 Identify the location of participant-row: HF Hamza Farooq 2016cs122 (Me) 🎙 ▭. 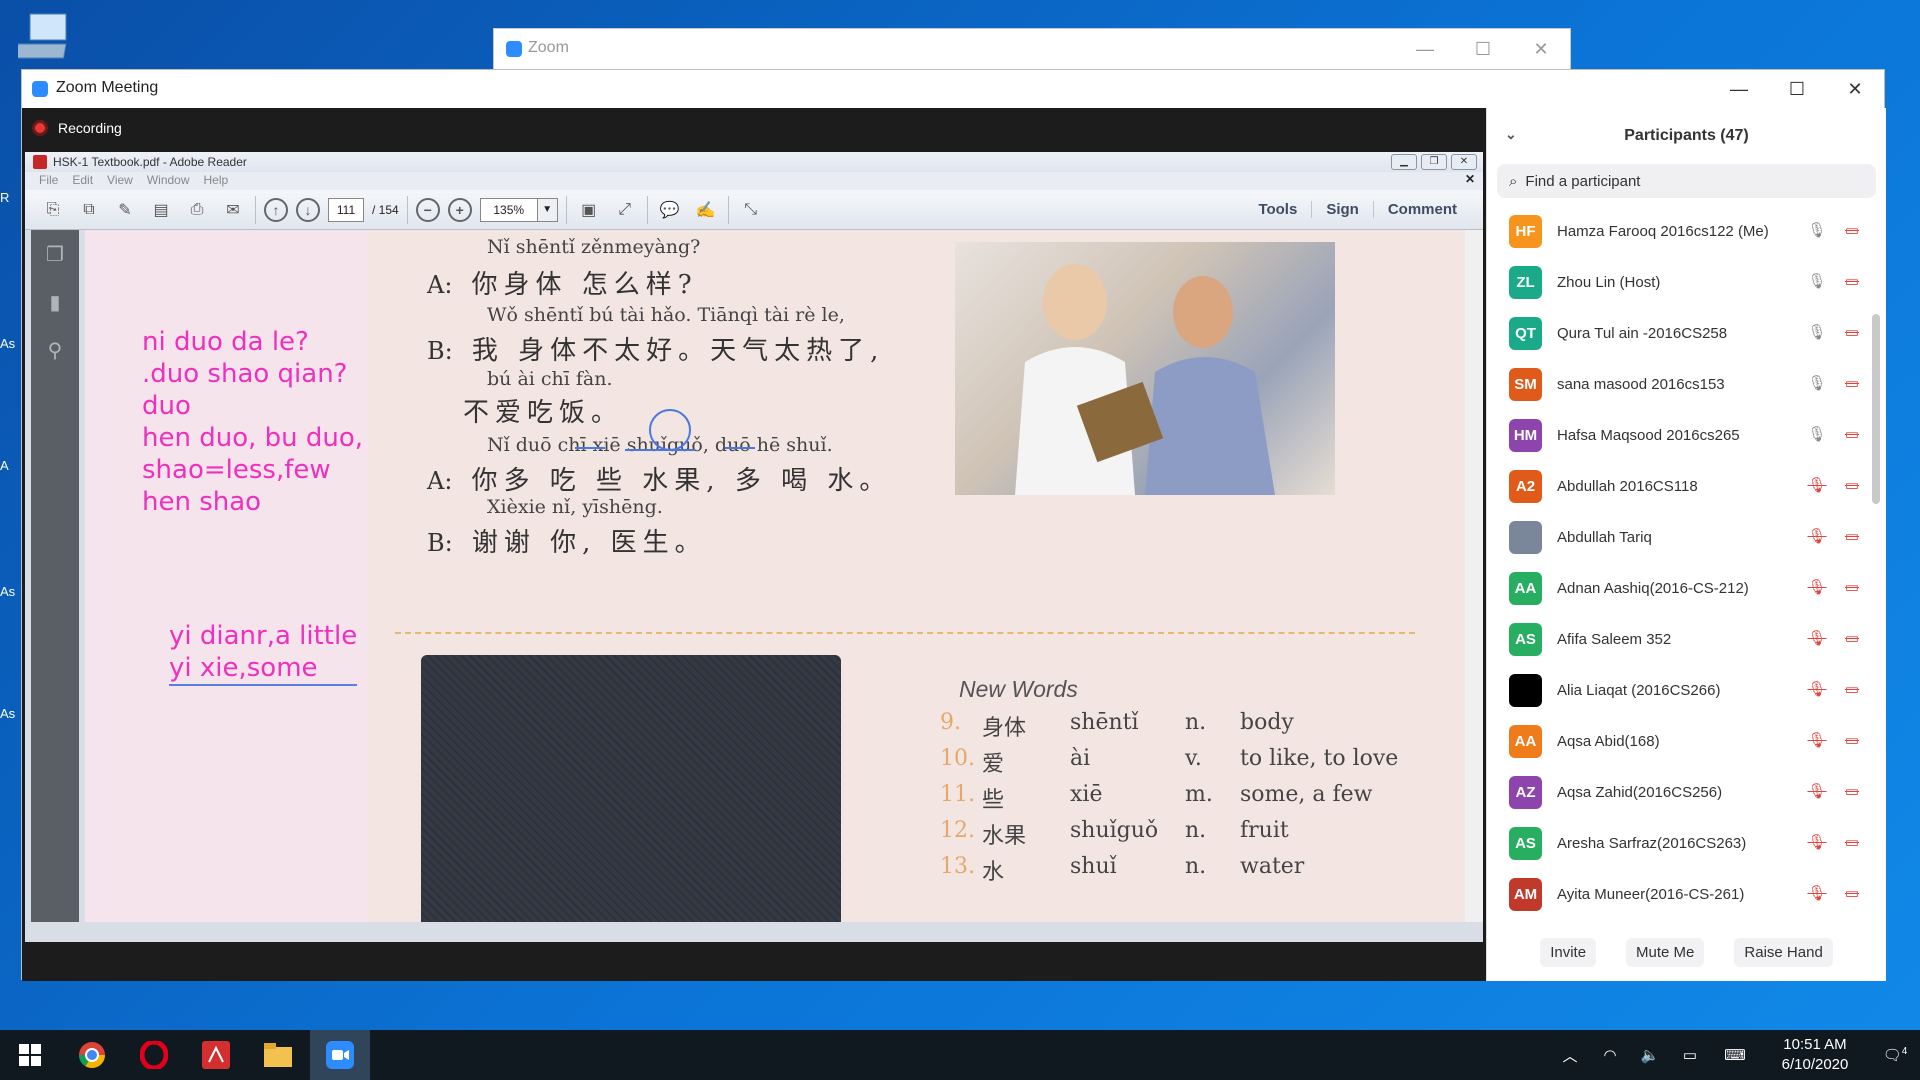
(1686, 231).